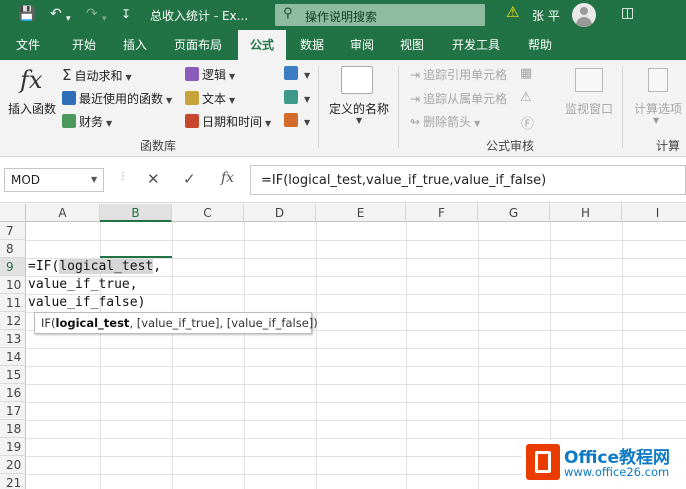 The image size is (686, 489). Describe the element at coordinates (341, 17) in the screenshot. I see `search-placeholder: 操作说明搜索` at that location.